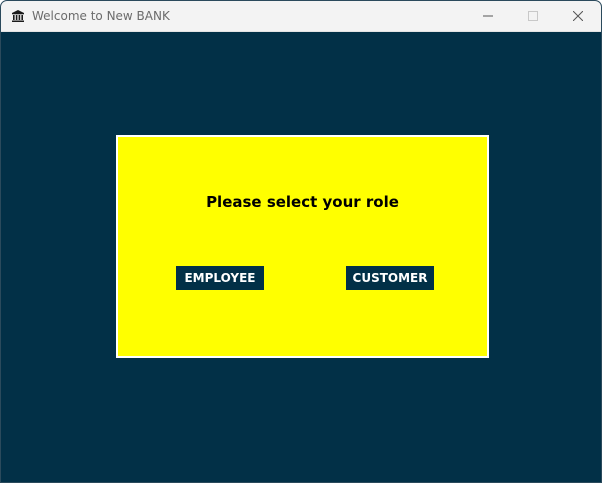 Image resolution: width=602 pixels, height=483 pixels. I want to click on employee-button: EMPLOYEE, so click(220, 278).